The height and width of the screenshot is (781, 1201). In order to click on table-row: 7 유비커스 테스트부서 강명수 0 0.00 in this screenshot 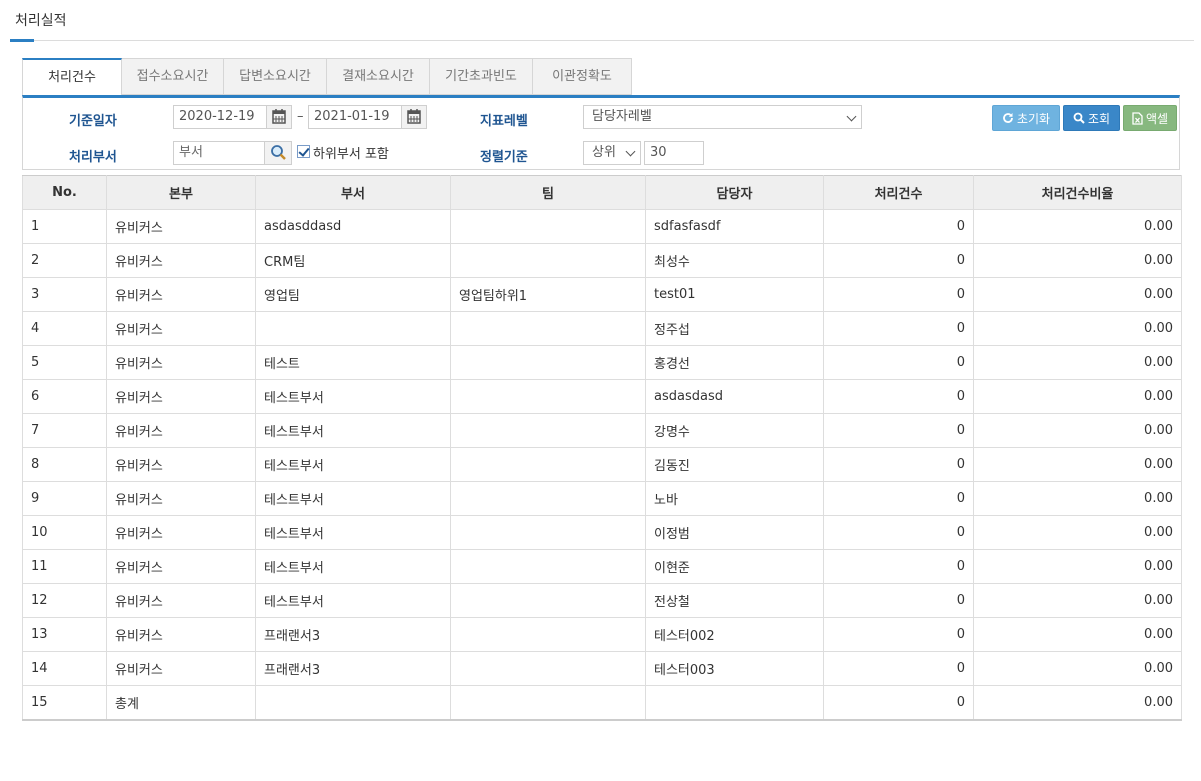, I will do `click(602, 430)`.